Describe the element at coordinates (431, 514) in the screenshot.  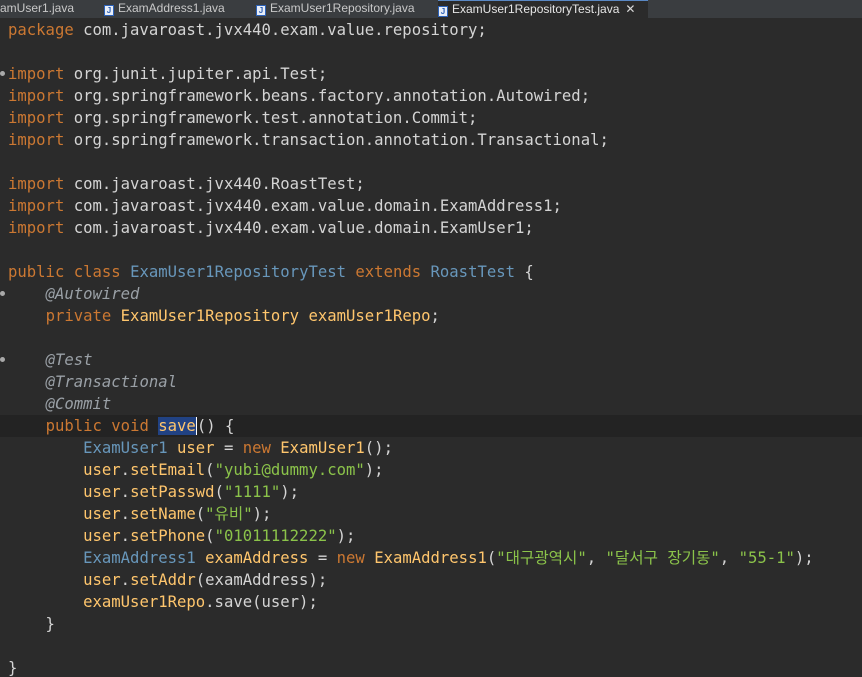
I see `code-line: user.setName("유비");` at that location.